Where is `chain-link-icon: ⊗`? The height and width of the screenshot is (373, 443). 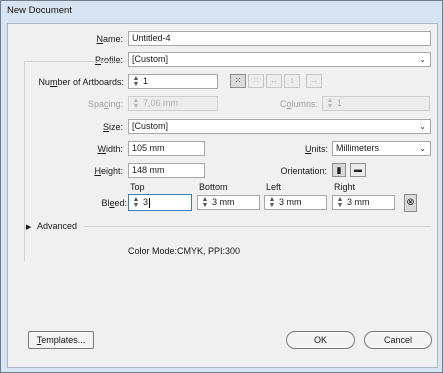 chain-link-icon: ⊗ is located at coordinates (410, 203).